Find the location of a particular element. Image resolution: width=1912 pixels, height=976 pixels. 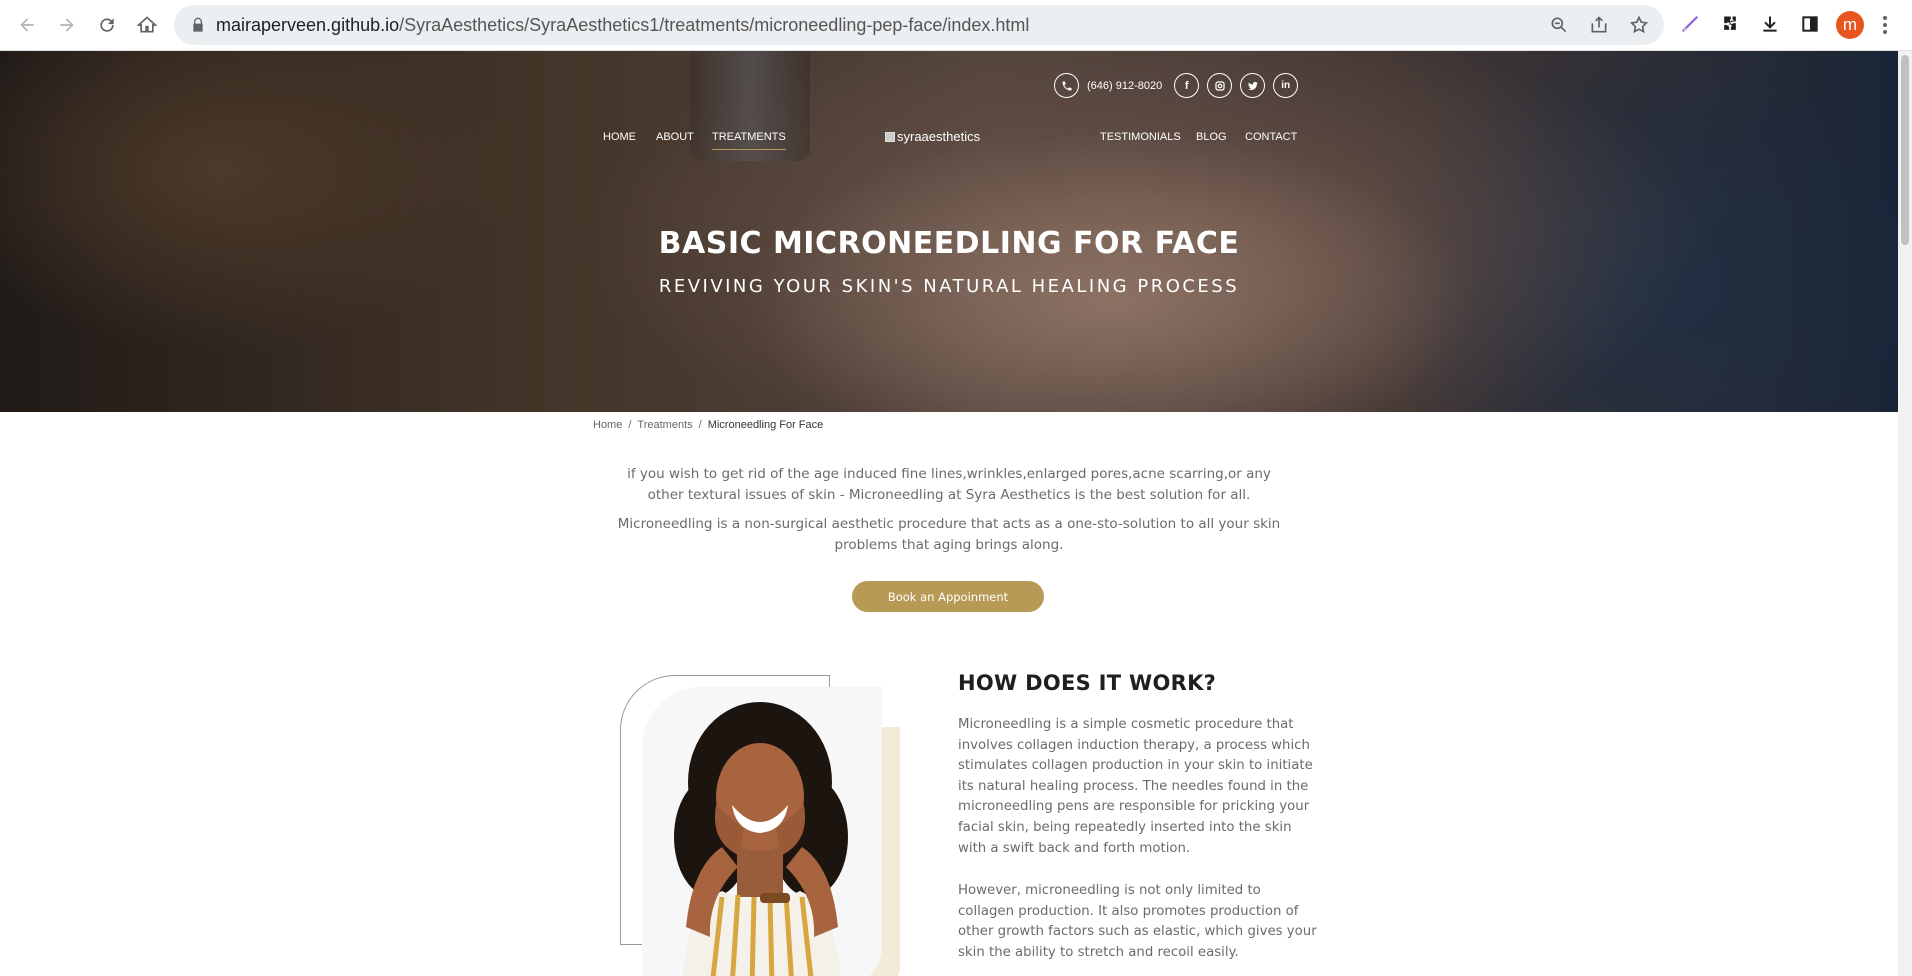

forward-button is located at coordinates (67, 25).